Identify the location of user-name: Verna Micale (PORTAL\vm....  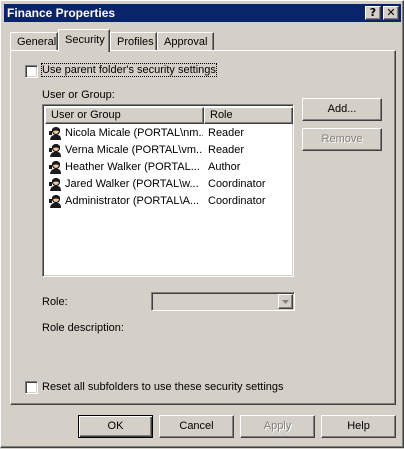
(134, 150).